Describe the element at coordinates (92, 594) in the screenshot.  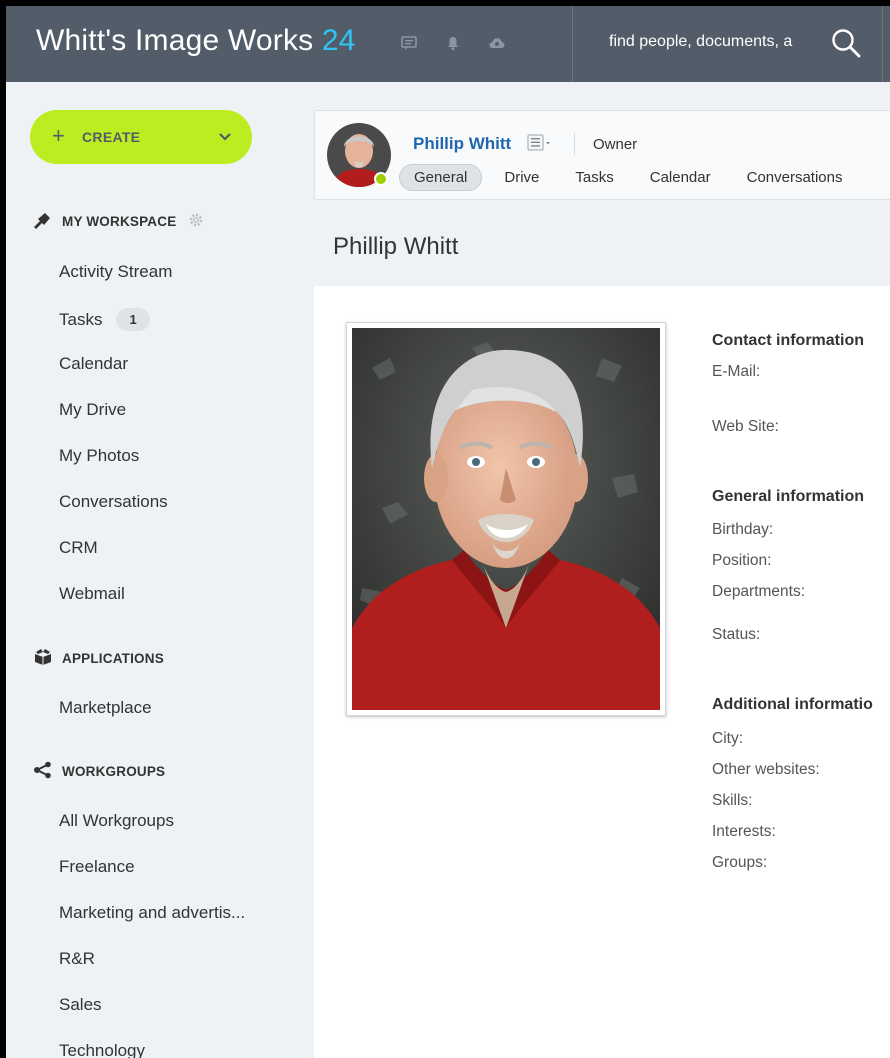
I see `sidebar-item-webmail: Webmail` at that location.